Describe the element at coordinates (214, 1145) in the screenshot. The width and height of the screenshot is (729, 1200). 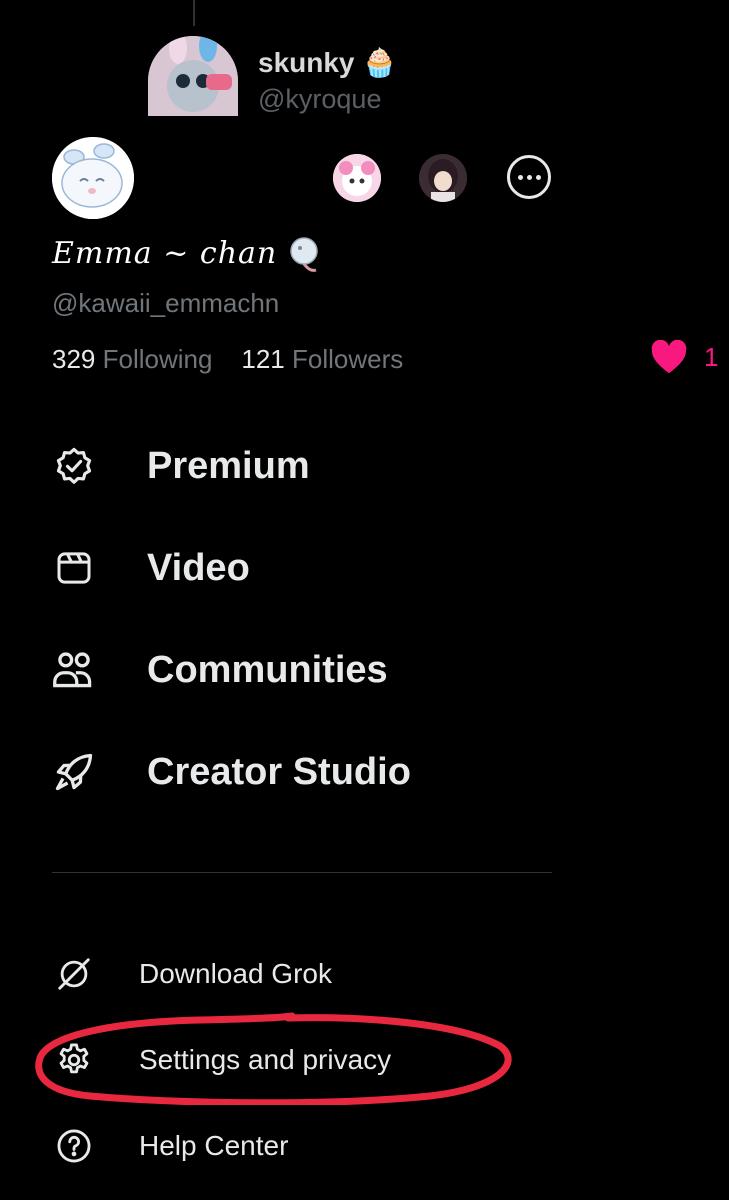
I see `menu-item-label: Help Center` at that location.